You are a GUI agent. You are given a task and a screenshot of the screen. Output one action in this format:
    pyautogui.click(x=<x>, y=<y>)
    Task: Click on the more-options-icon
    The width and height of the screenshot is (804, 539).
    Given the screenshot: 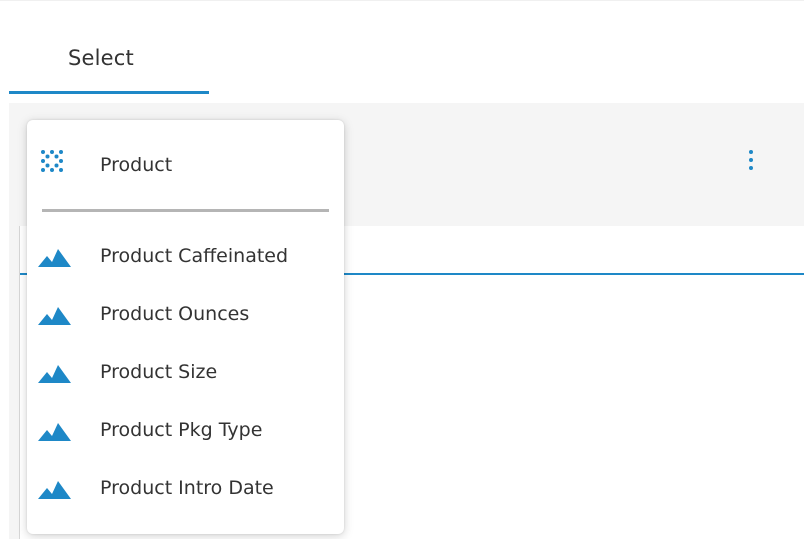 What is the action you would take?
    pyautogui.click(x=751, y=165)
    